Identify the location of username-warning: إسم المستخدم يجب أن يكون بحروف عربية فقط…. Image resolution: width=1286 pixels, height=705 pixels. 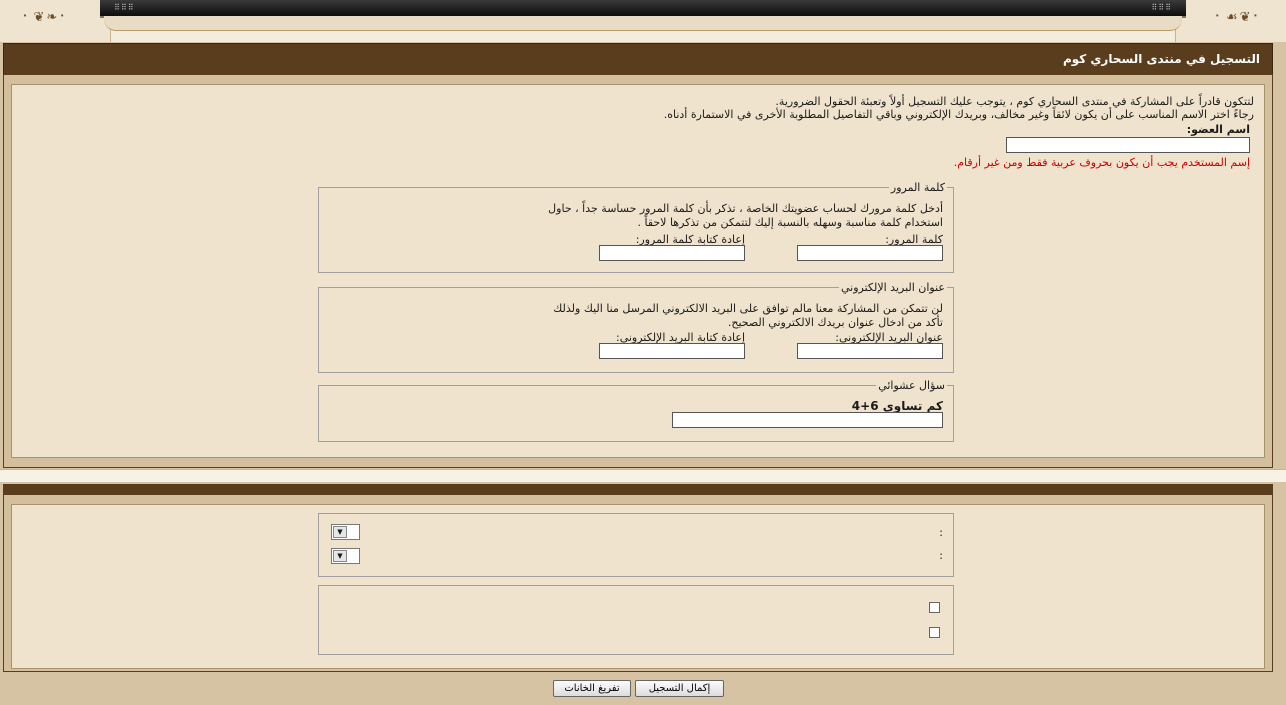
(1101, 162).